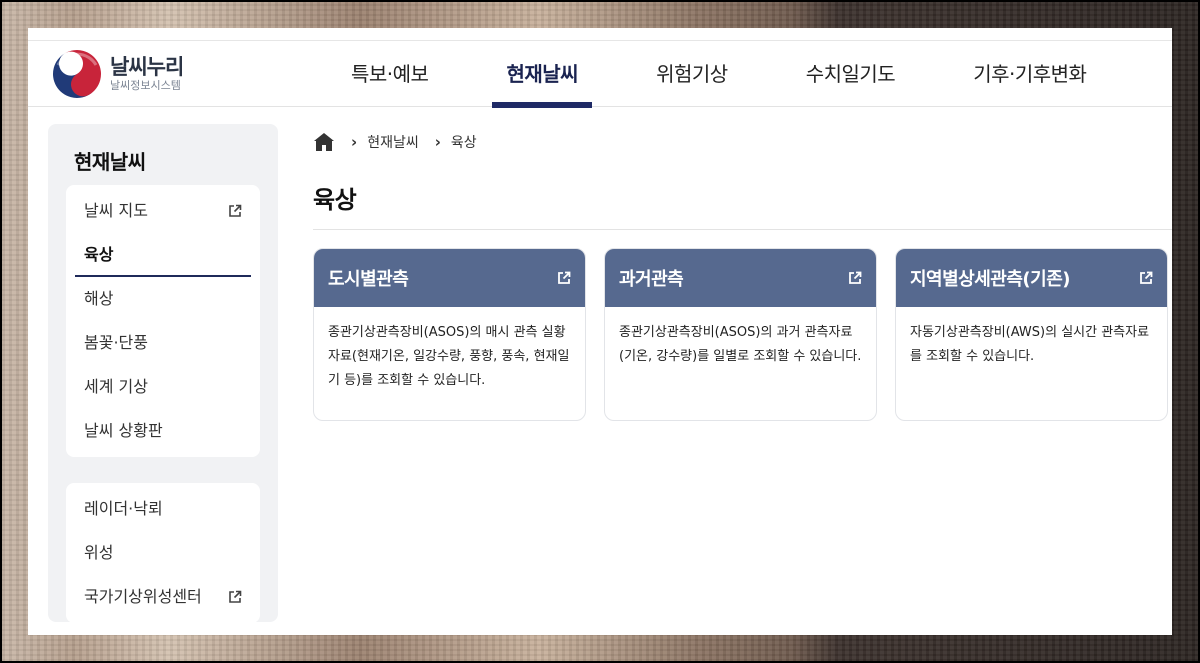 This screenshot has height=663, width=1200. What do you see at coordinates (116, 386) in the screenshot?
I see `sidebar-item-label: 세계 기상` at bounding box center [116, 386].